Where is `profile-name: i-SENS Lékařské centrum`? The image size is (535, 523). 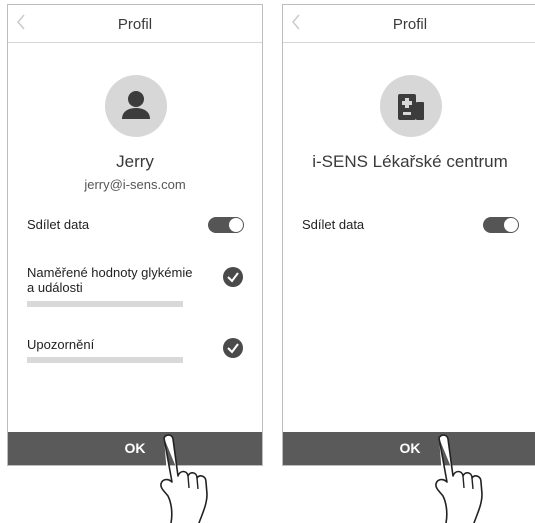 profile-name: i-SENS Lékařské centrum is located at coordinates (410, 161).